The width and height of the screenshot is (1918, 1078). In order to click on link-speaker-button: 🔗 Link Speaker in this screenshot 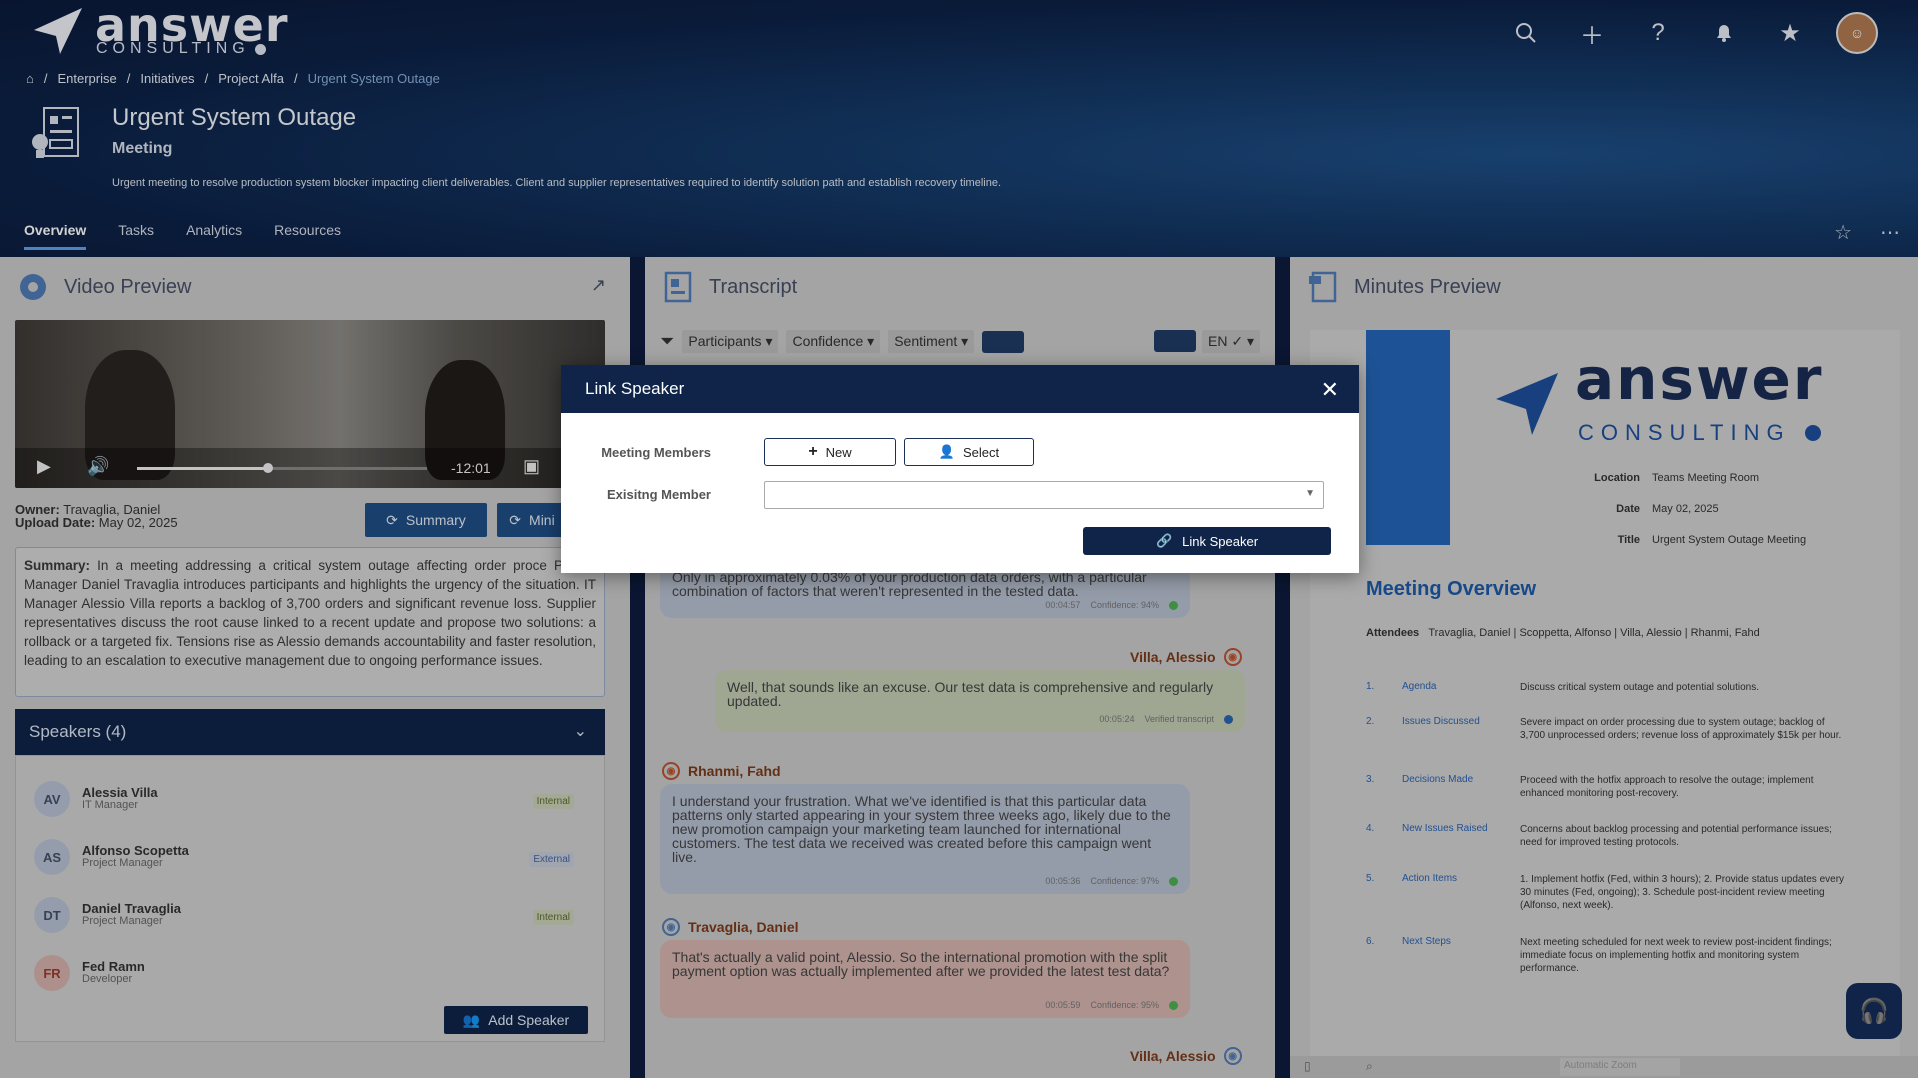, I will do `click(1207, 541)`.